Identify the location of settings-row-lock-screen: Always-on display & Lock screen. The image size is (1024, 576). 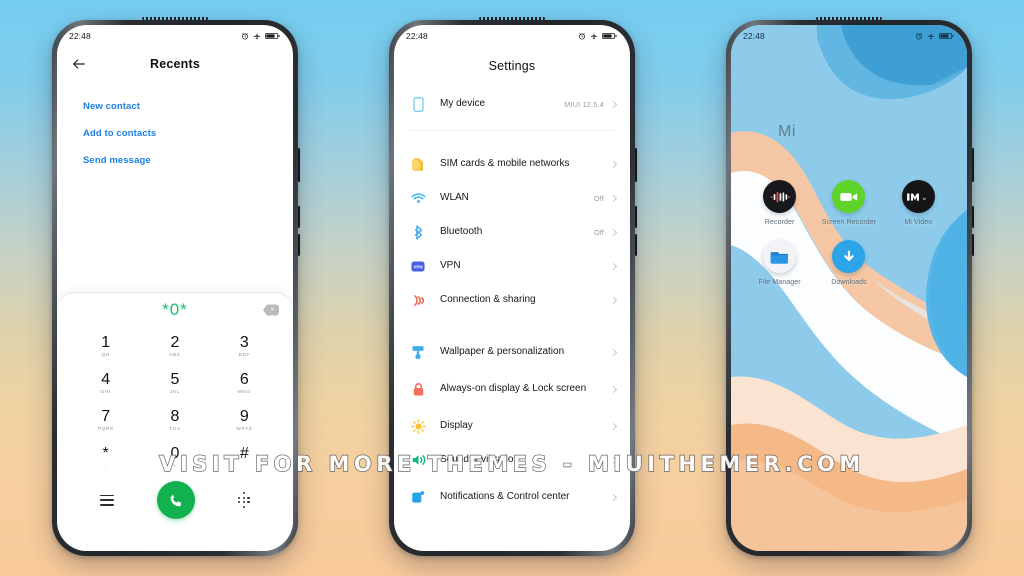
(512, 389).